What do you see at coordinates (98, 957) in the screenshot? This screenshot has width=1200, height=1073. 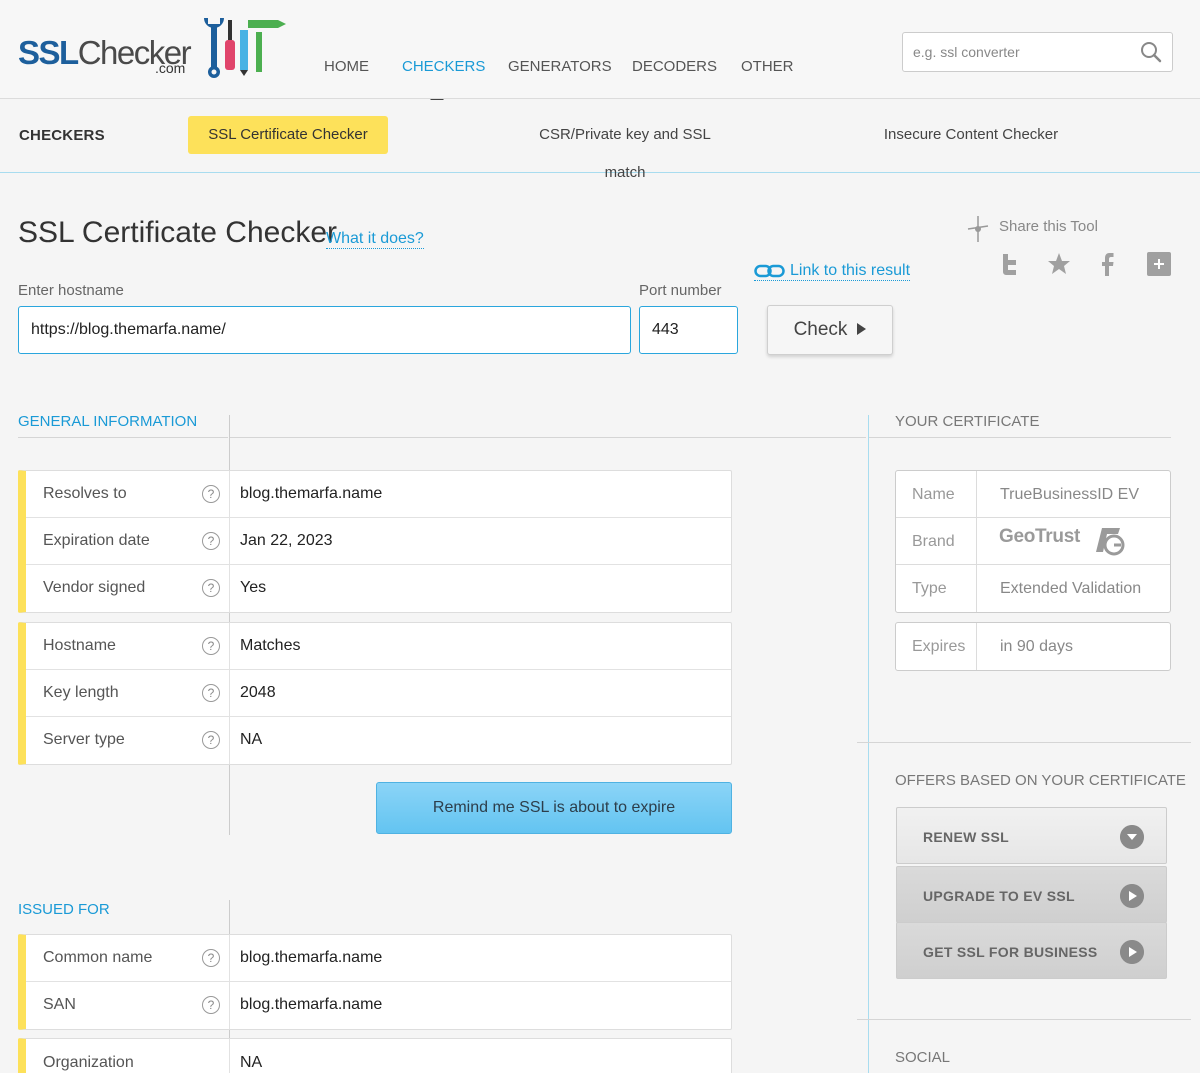 I see `row-label: Common name` at bounding box center [98, 957].